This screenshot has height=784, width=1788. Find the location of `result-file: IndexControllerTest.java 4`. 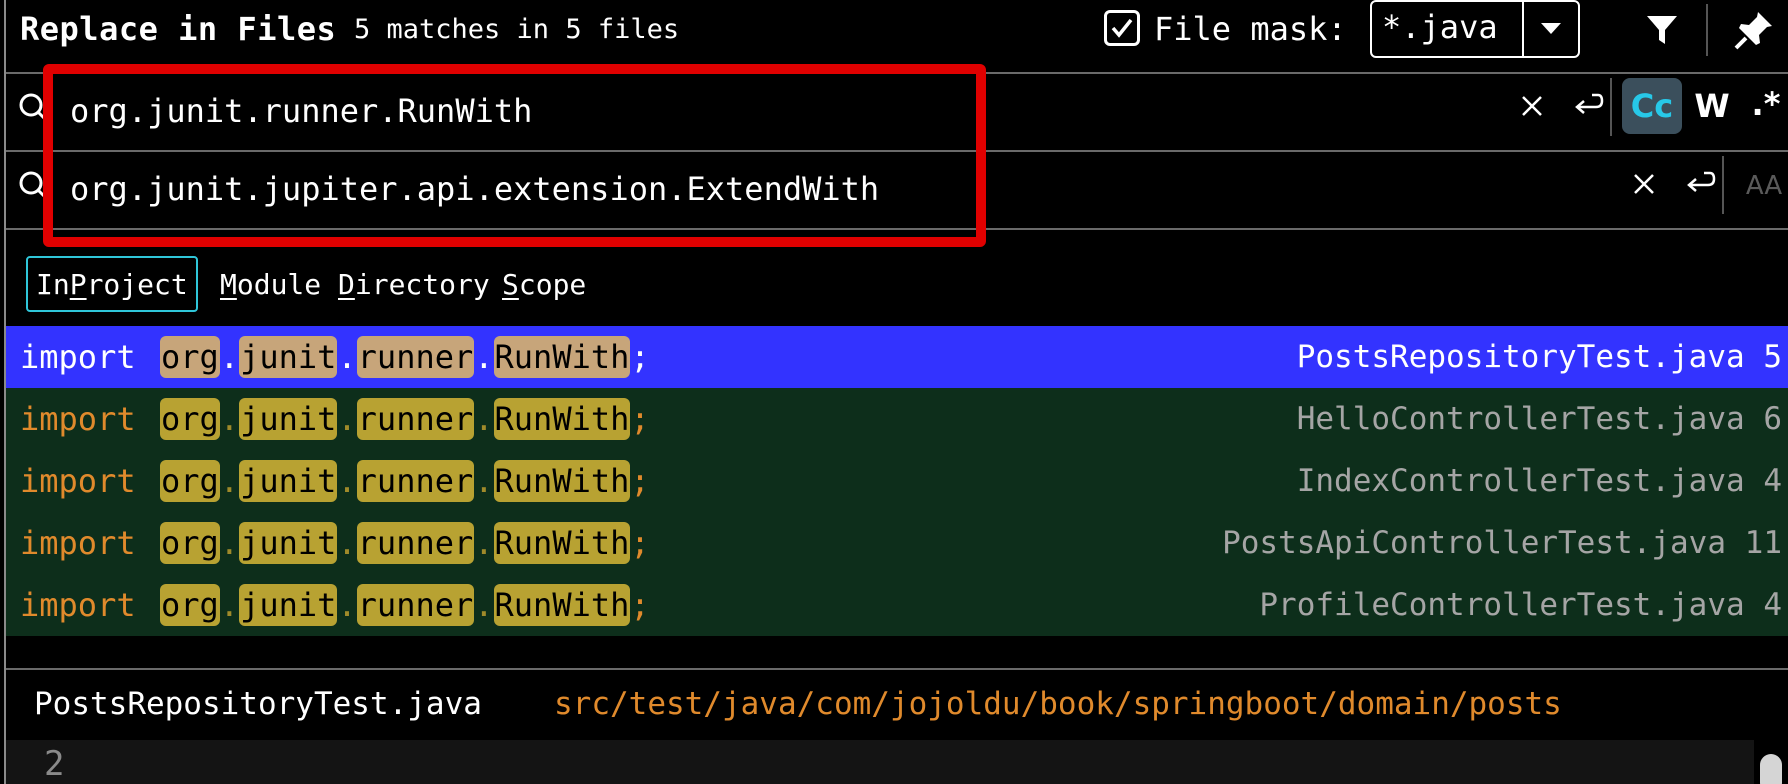

result-file: IndexControllerTest.java 4 is located at coordinates (1539, 481).